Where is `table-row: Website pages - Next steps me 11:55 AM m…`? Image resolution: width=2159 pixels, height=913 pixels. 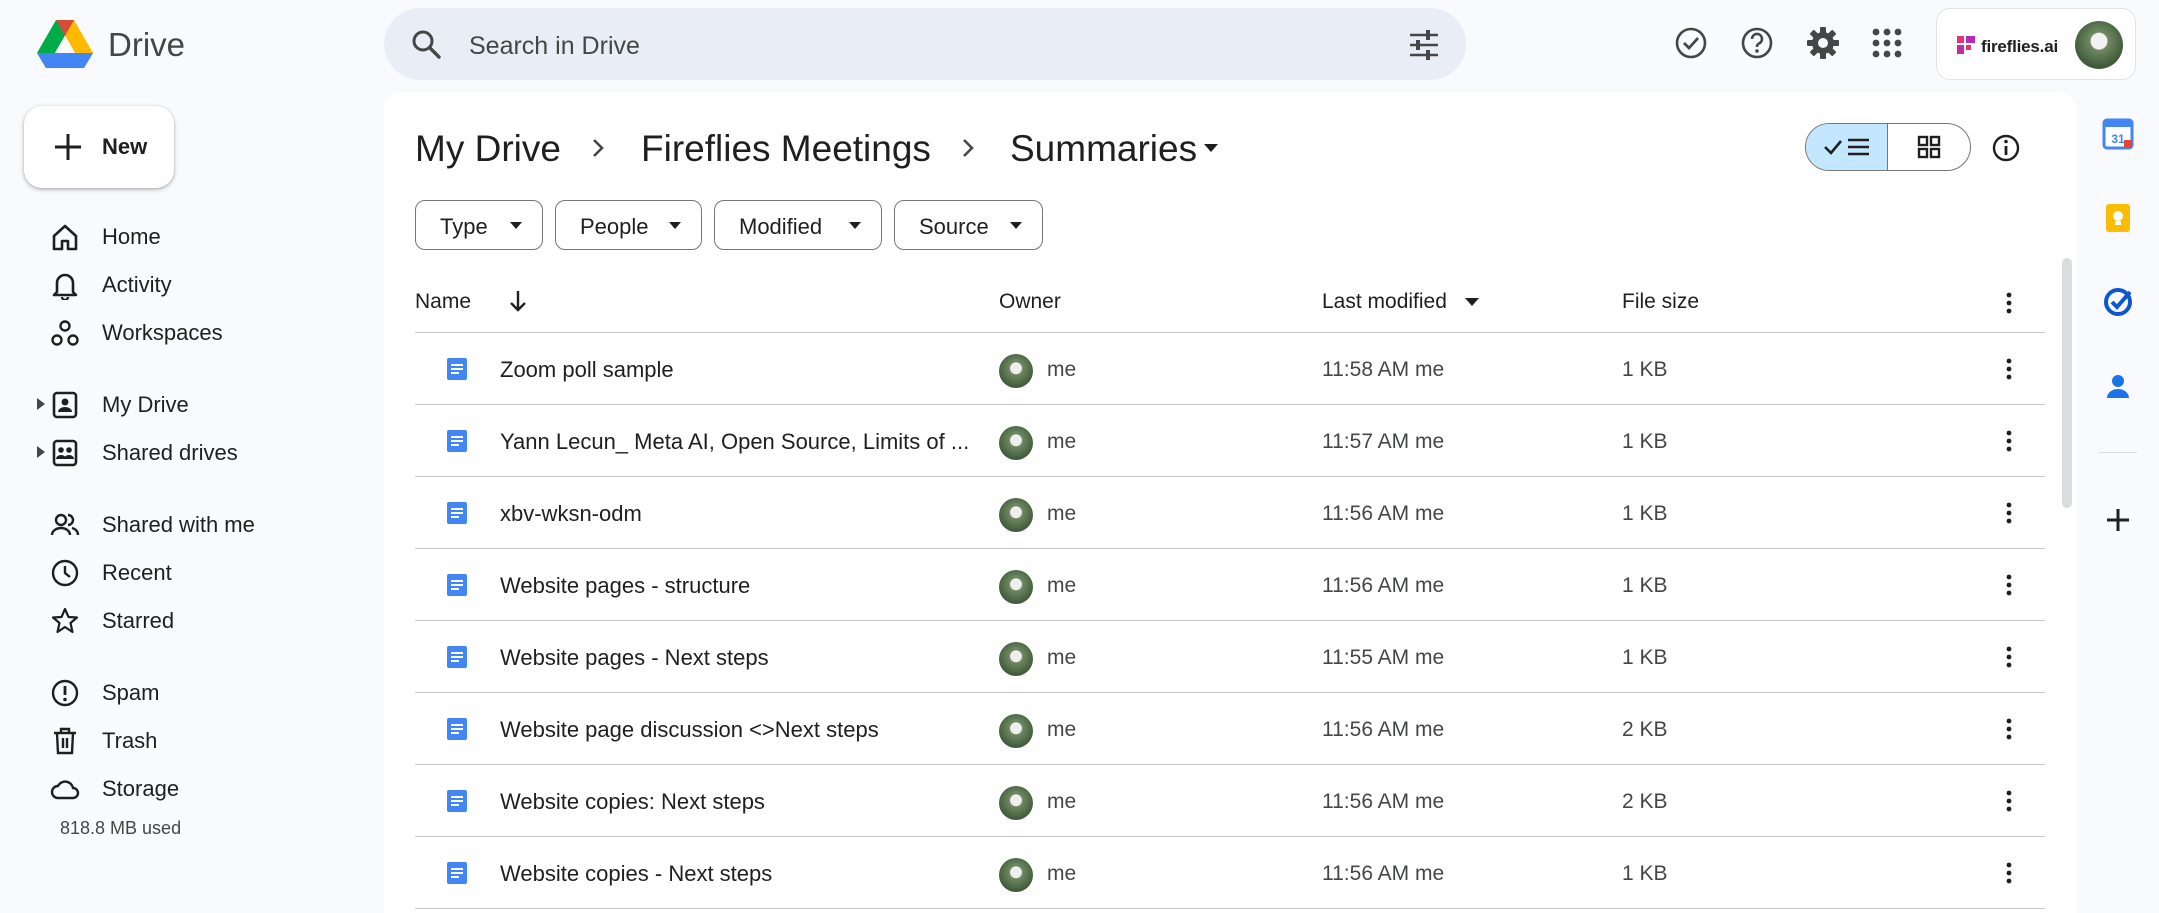 table-row: Website pages - Next steps me 11:55 AM m… is located at coordinates (1230, 657).